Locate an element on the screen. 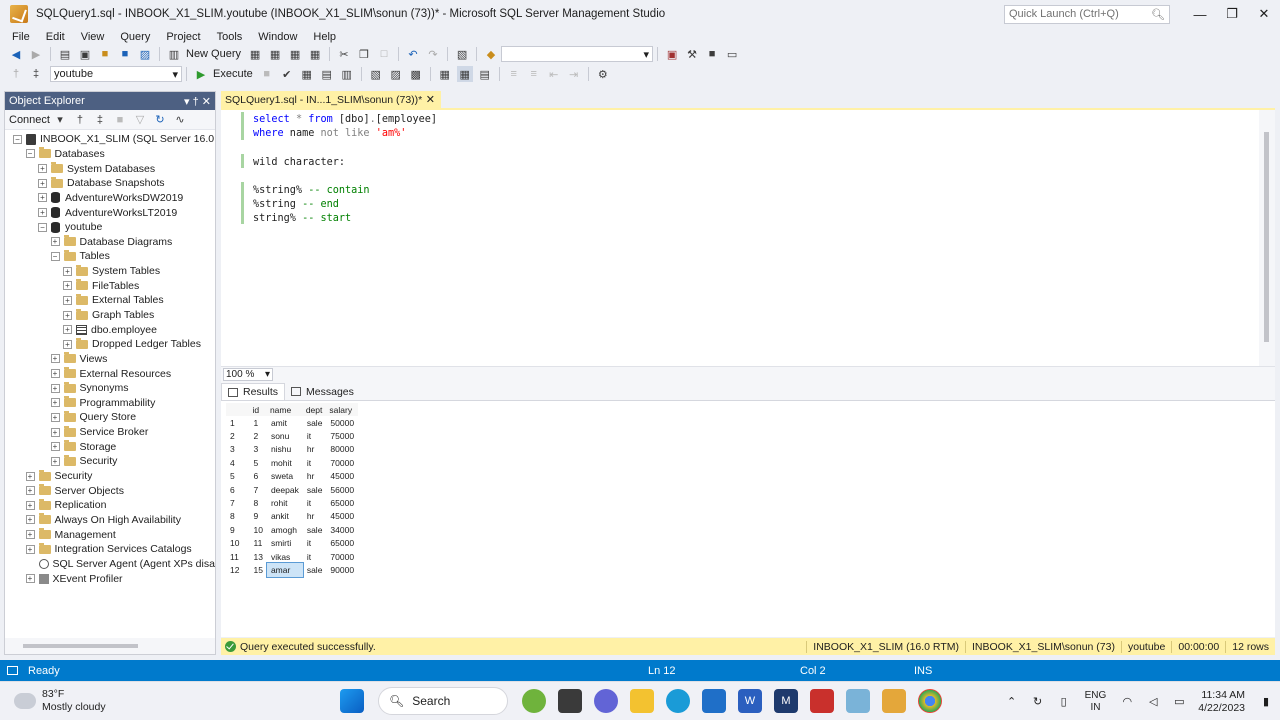  taskbar-search: 🔍︎ Search is located at coordinates (443, 701).